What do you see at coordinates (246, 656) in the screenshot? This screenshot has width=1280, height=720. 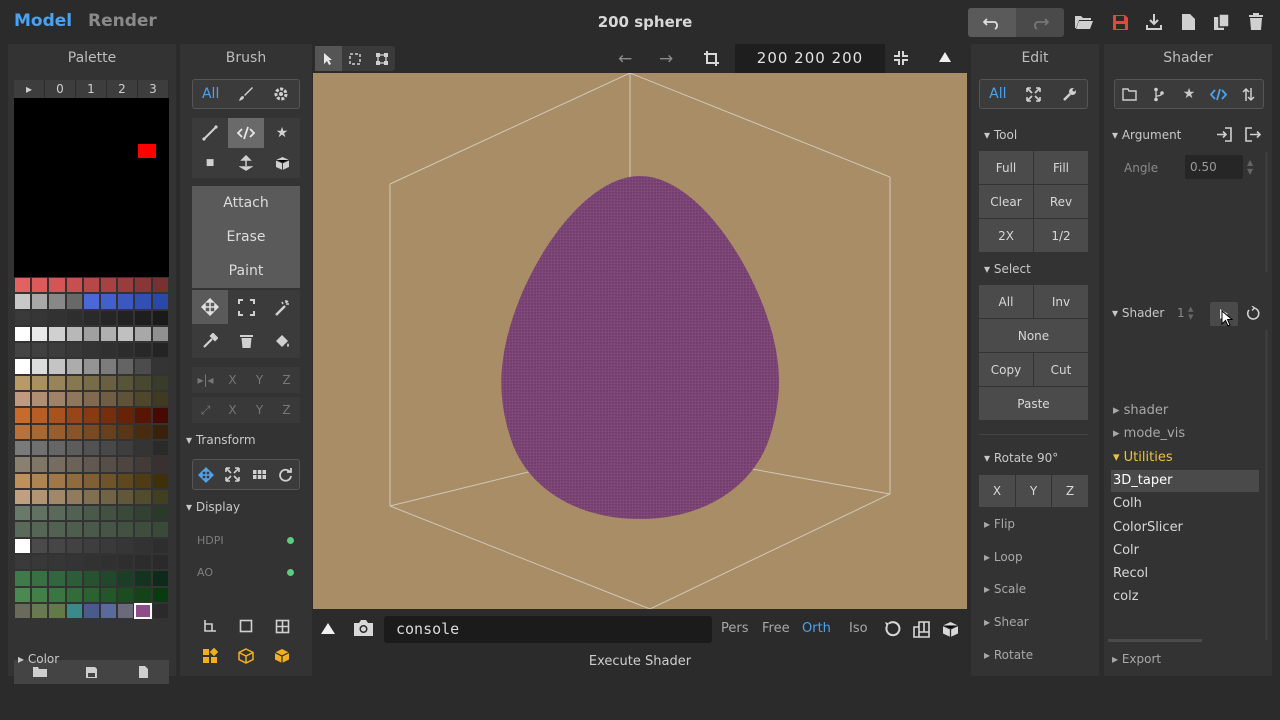 I see `cube-outline-button` at bounding box center [246, 656].